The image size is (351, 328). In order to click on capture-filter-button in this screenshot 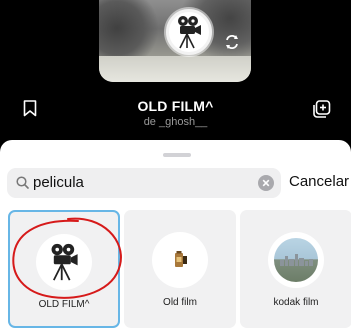, I will do `click(189, 32)`.